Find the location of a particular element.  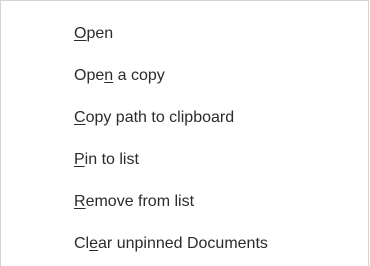

menu-item-label-post: in to list is located at coordinates (111, 159).